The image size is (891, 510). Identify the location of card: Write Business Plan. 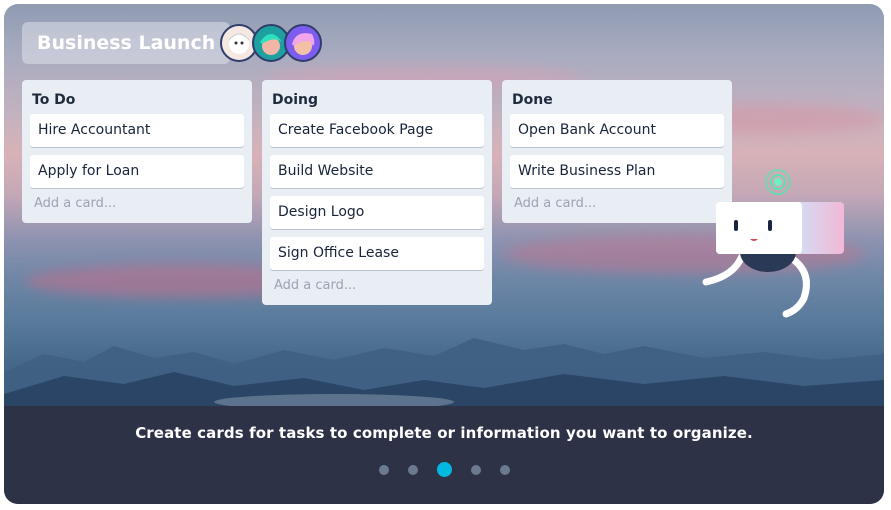
(617, 171).